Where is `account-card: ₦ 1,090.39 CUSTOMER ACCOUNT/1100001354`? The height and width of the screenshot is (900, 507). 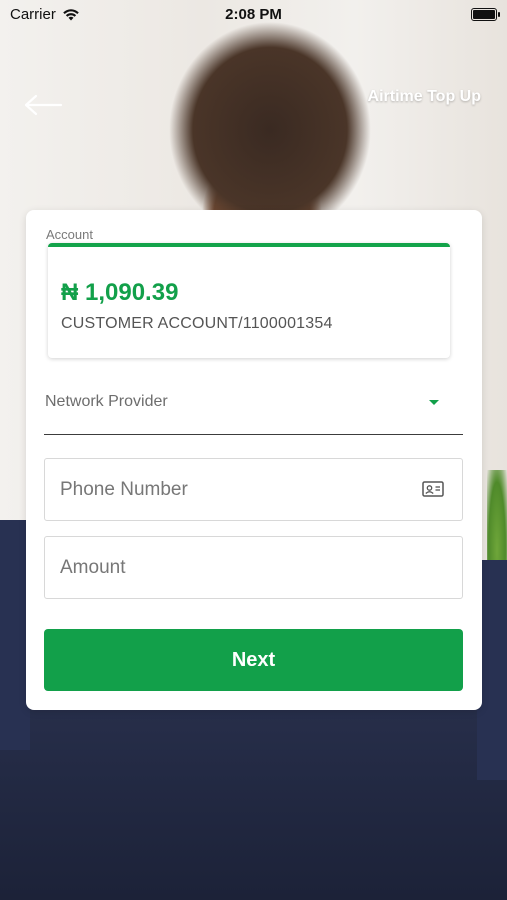 account-card: ₦ 1,090.39 CUSTOMER ACCOUNT/1100001354 is located at coordinates (249, 300).